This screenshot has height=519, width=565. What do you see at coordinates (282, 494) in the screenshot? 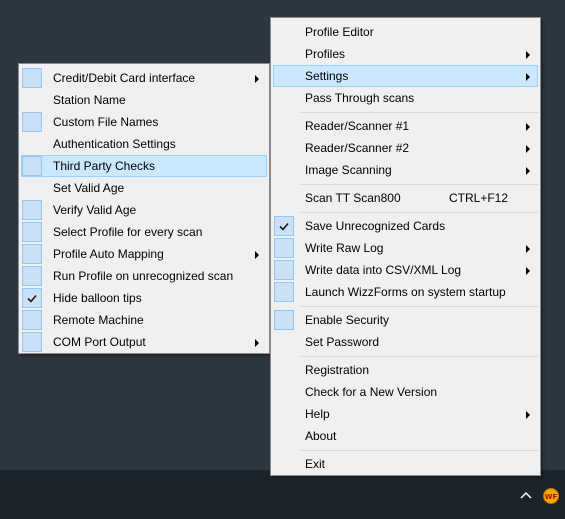
I see `taskbar` at bounding box center [282, 494].